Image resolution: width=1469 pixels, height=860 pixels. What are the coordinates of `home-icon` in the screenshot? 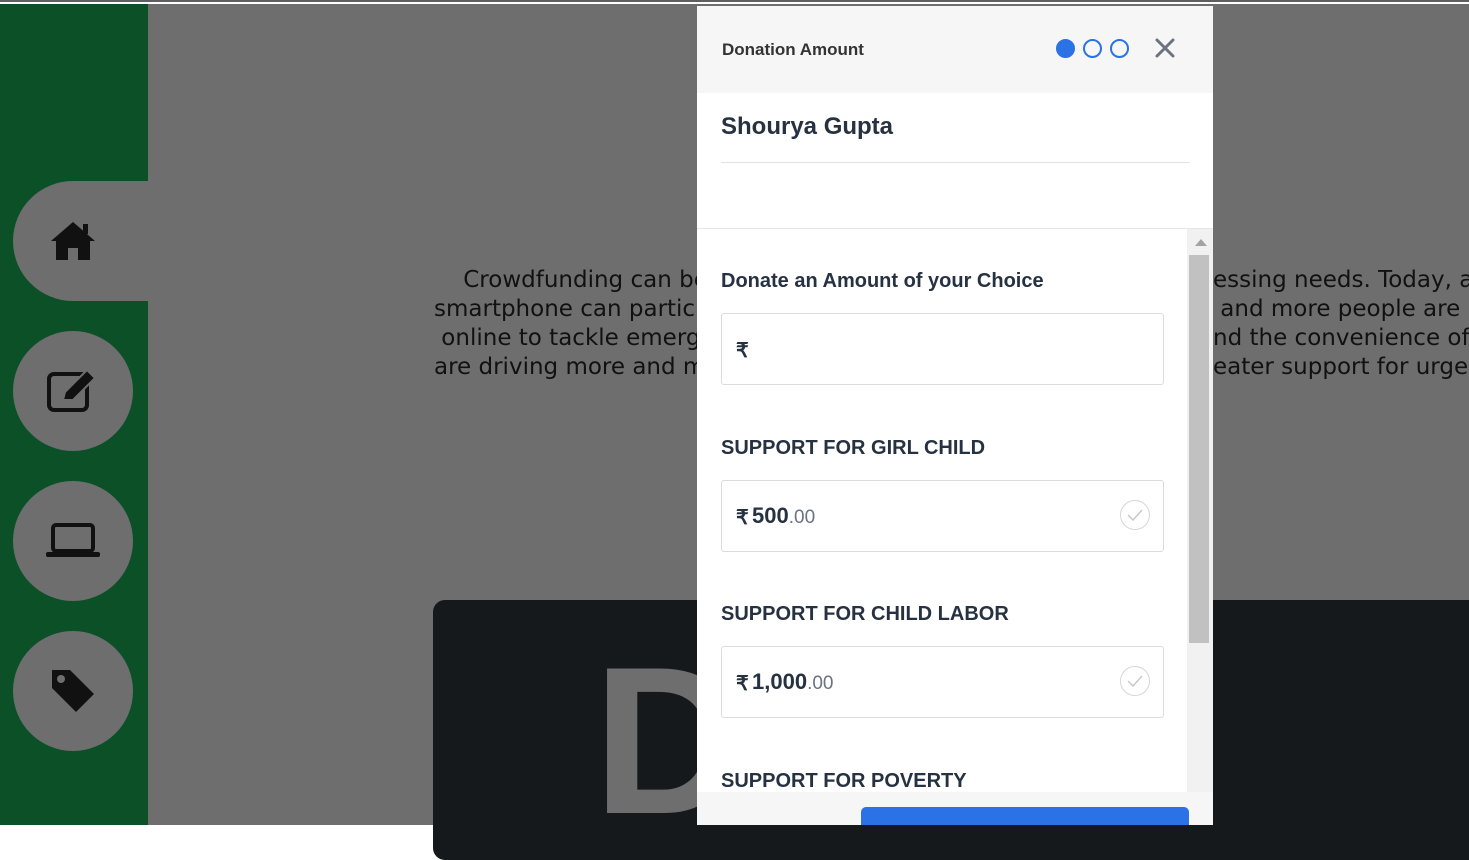 It's located at (73, 241).